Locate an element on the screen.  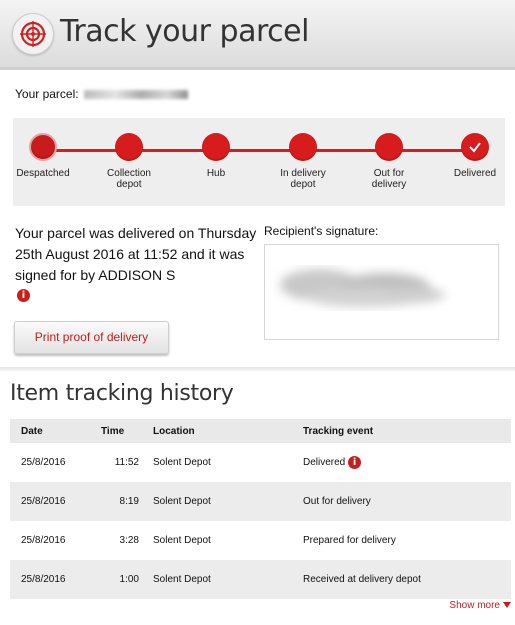
target-icon is located at coordinates (33, 34).